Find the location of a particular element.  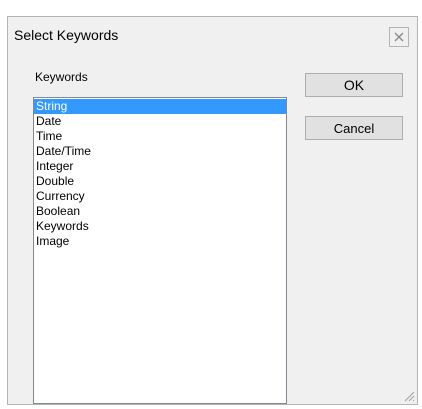

close-icon is located at coordinates (399, 37).